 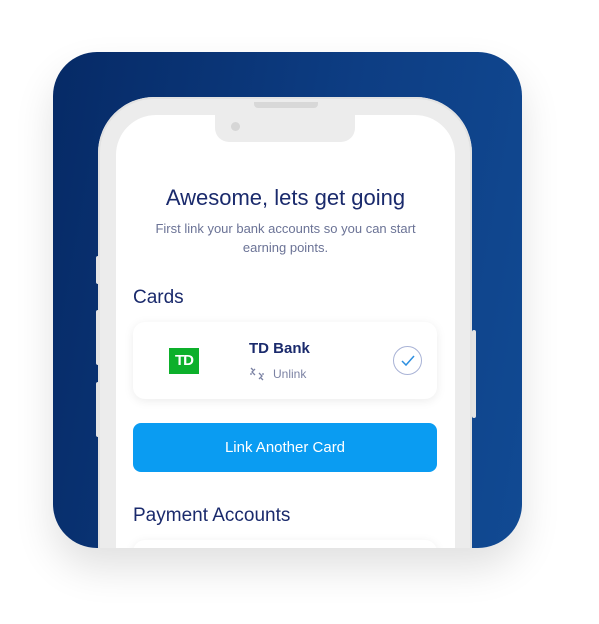 What do you see at coordinates (285, 360) in the screenshot?
I see `card-item-td-bank: TD TD Bank Unlink` at bounding box center [285, 360].